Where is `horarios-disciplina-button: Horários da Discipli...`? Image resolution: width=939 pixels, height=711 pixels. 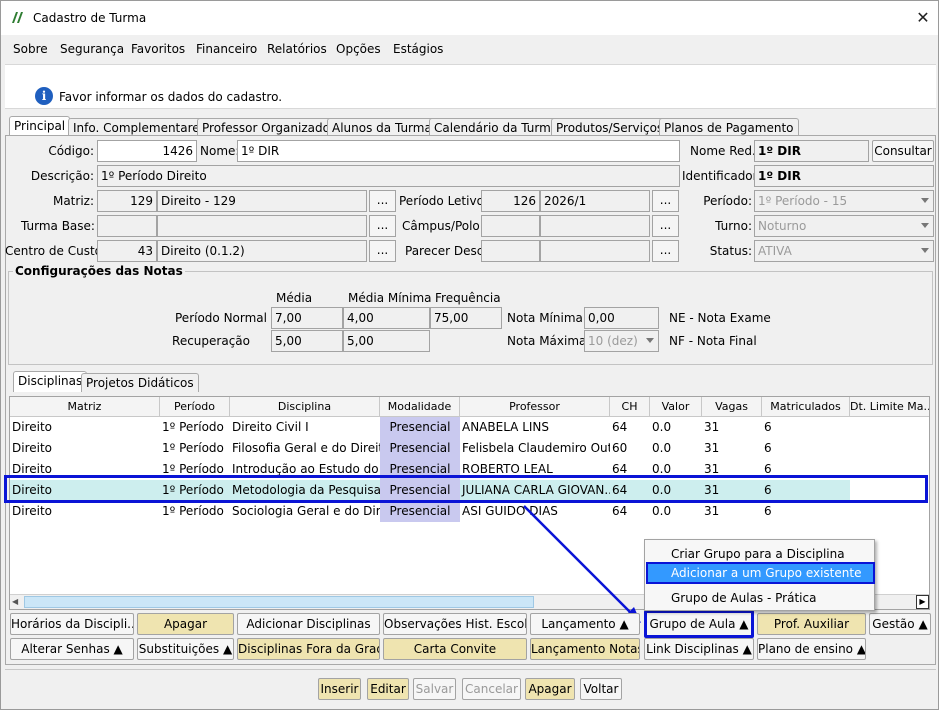 horarios-disciplina-button: Horários da Discipli... is located at coordinates (72, 624).